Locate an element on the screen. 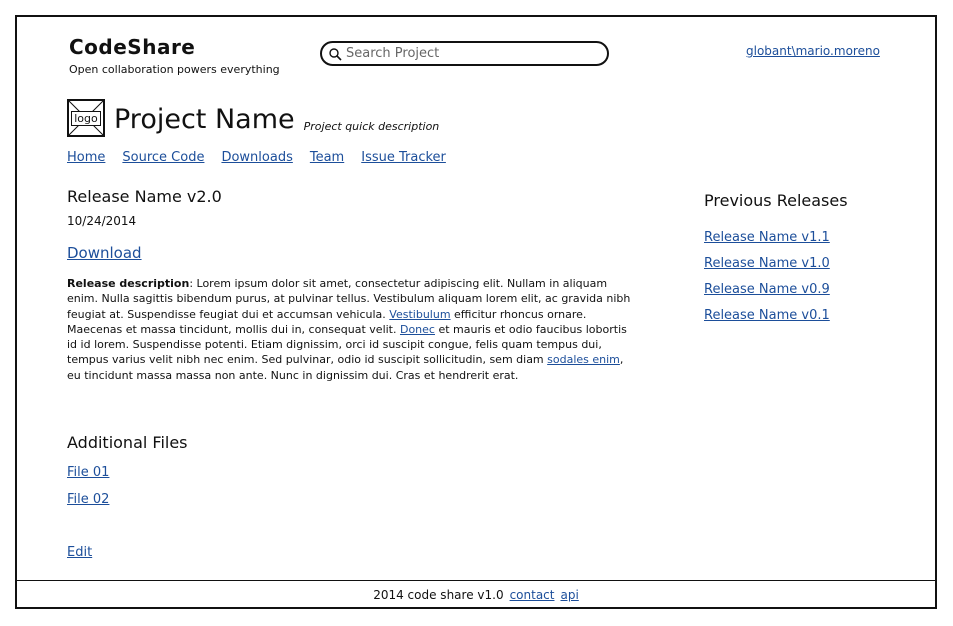 The width and height of the screenshot is (953, 626). search-input is located at coordinates (471, 53).